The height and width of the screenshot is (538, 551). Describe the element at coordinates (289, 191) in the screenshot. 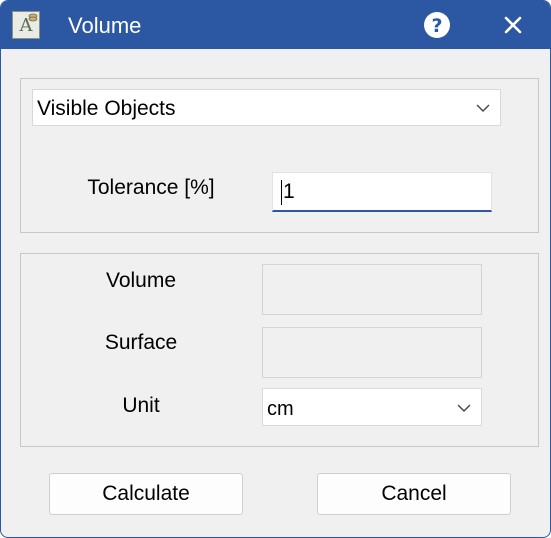

I see `tolerance-value: 1` at that location.